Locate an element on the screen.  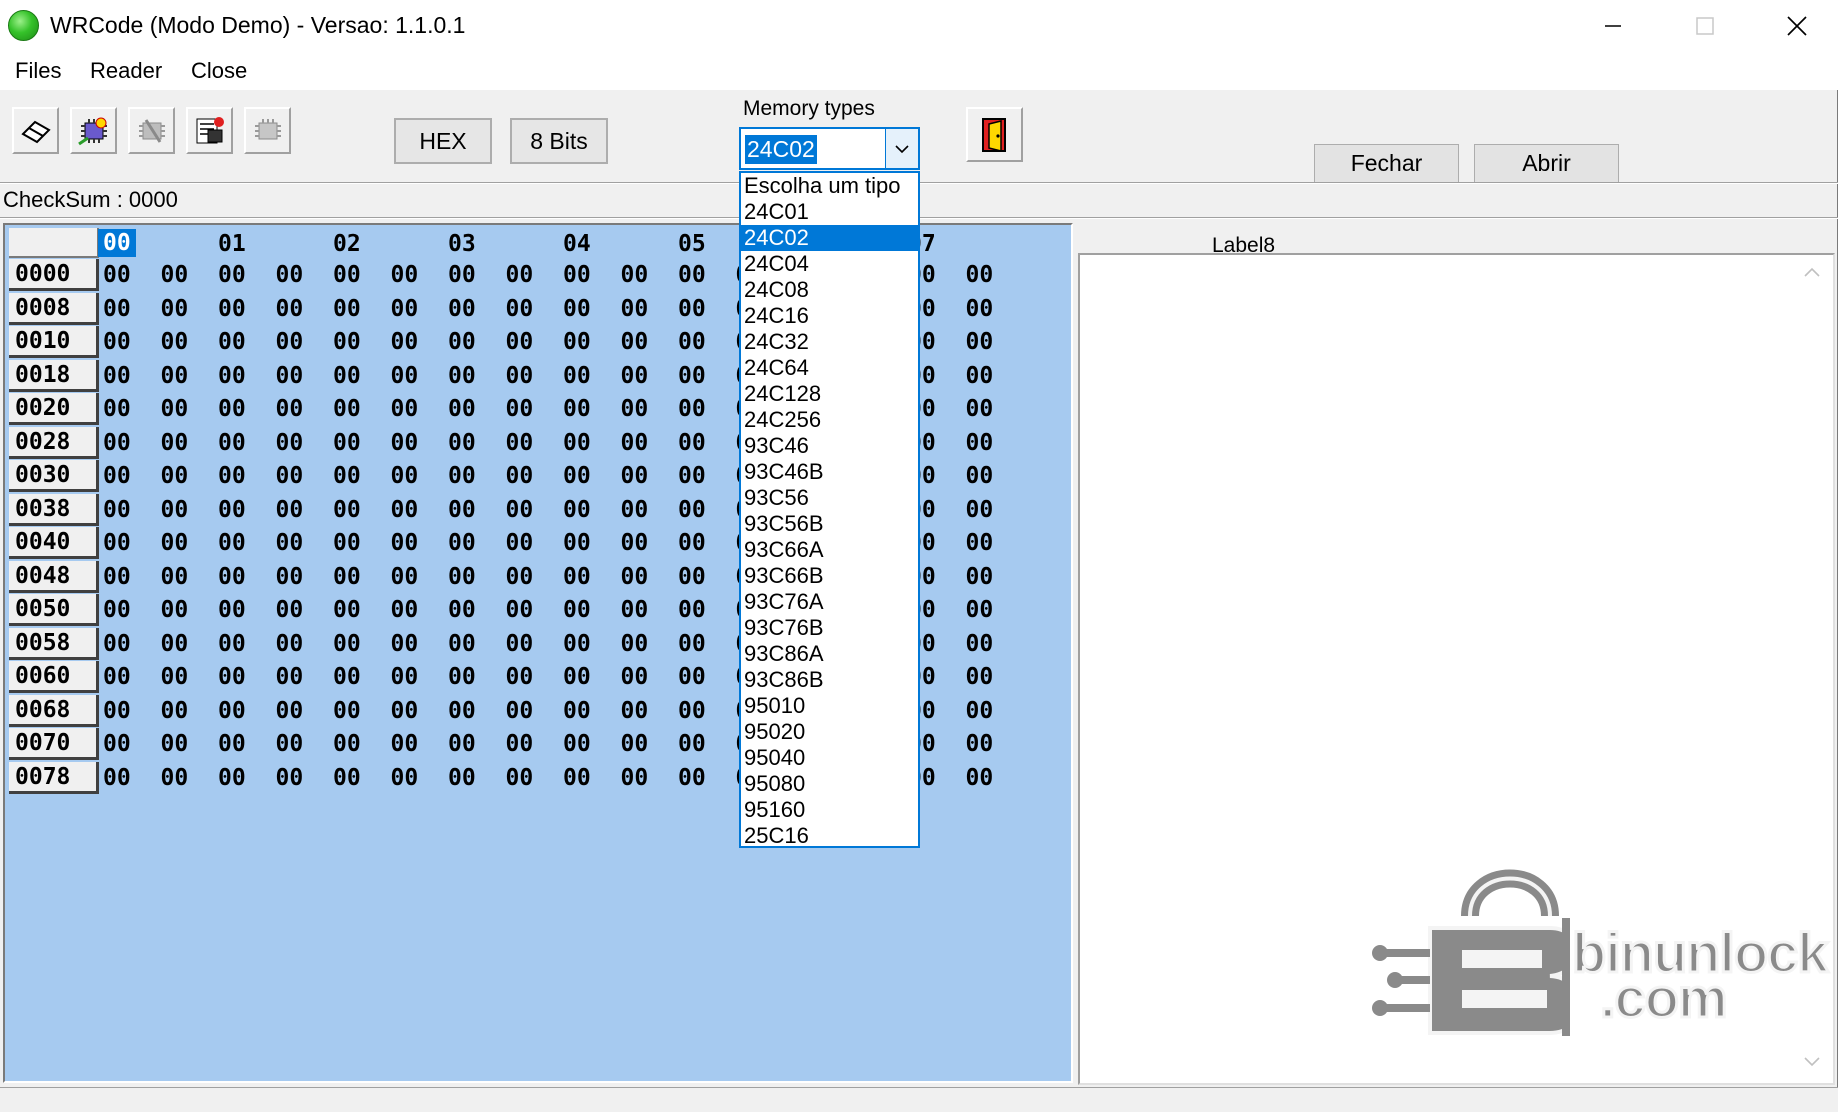
dropdown-option: 93C56B is located at coordinates (829, 524).